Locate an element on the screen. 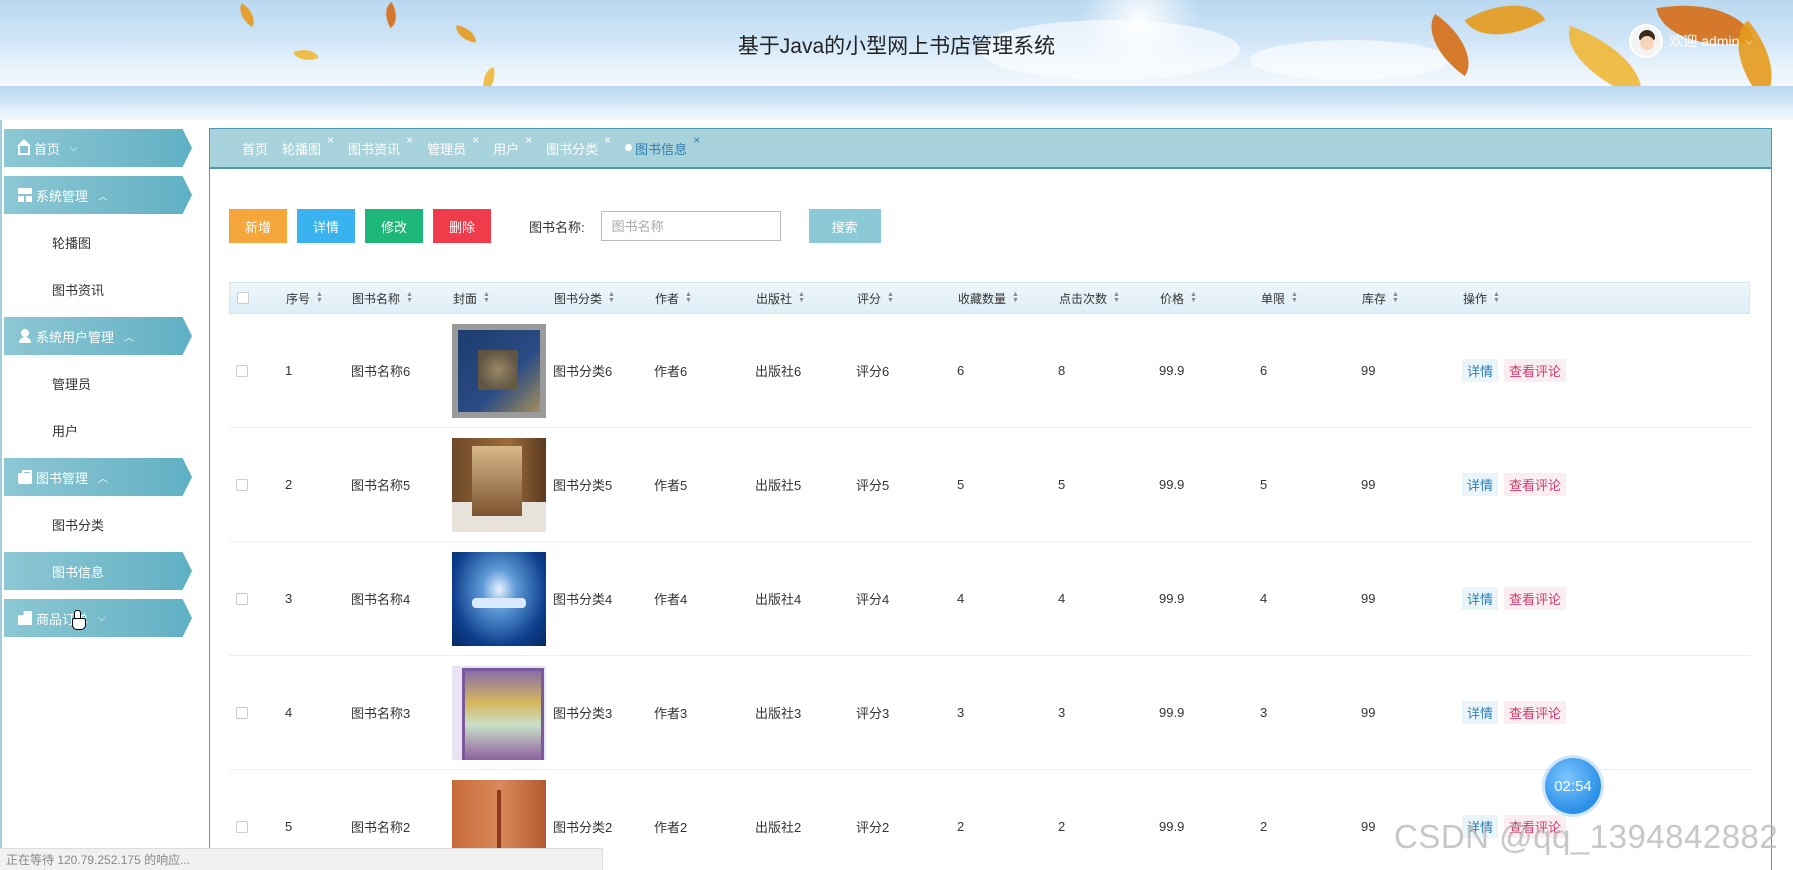 The height and width of the screenshot is (870, 1793). row-select-cell is located at coordinates (257, 370).